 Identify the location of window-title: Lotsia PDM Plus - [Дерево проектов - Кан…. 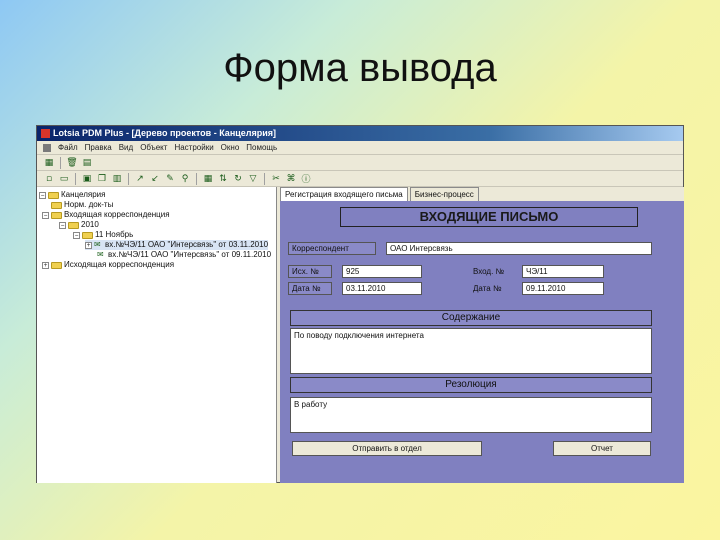
(165, 133).